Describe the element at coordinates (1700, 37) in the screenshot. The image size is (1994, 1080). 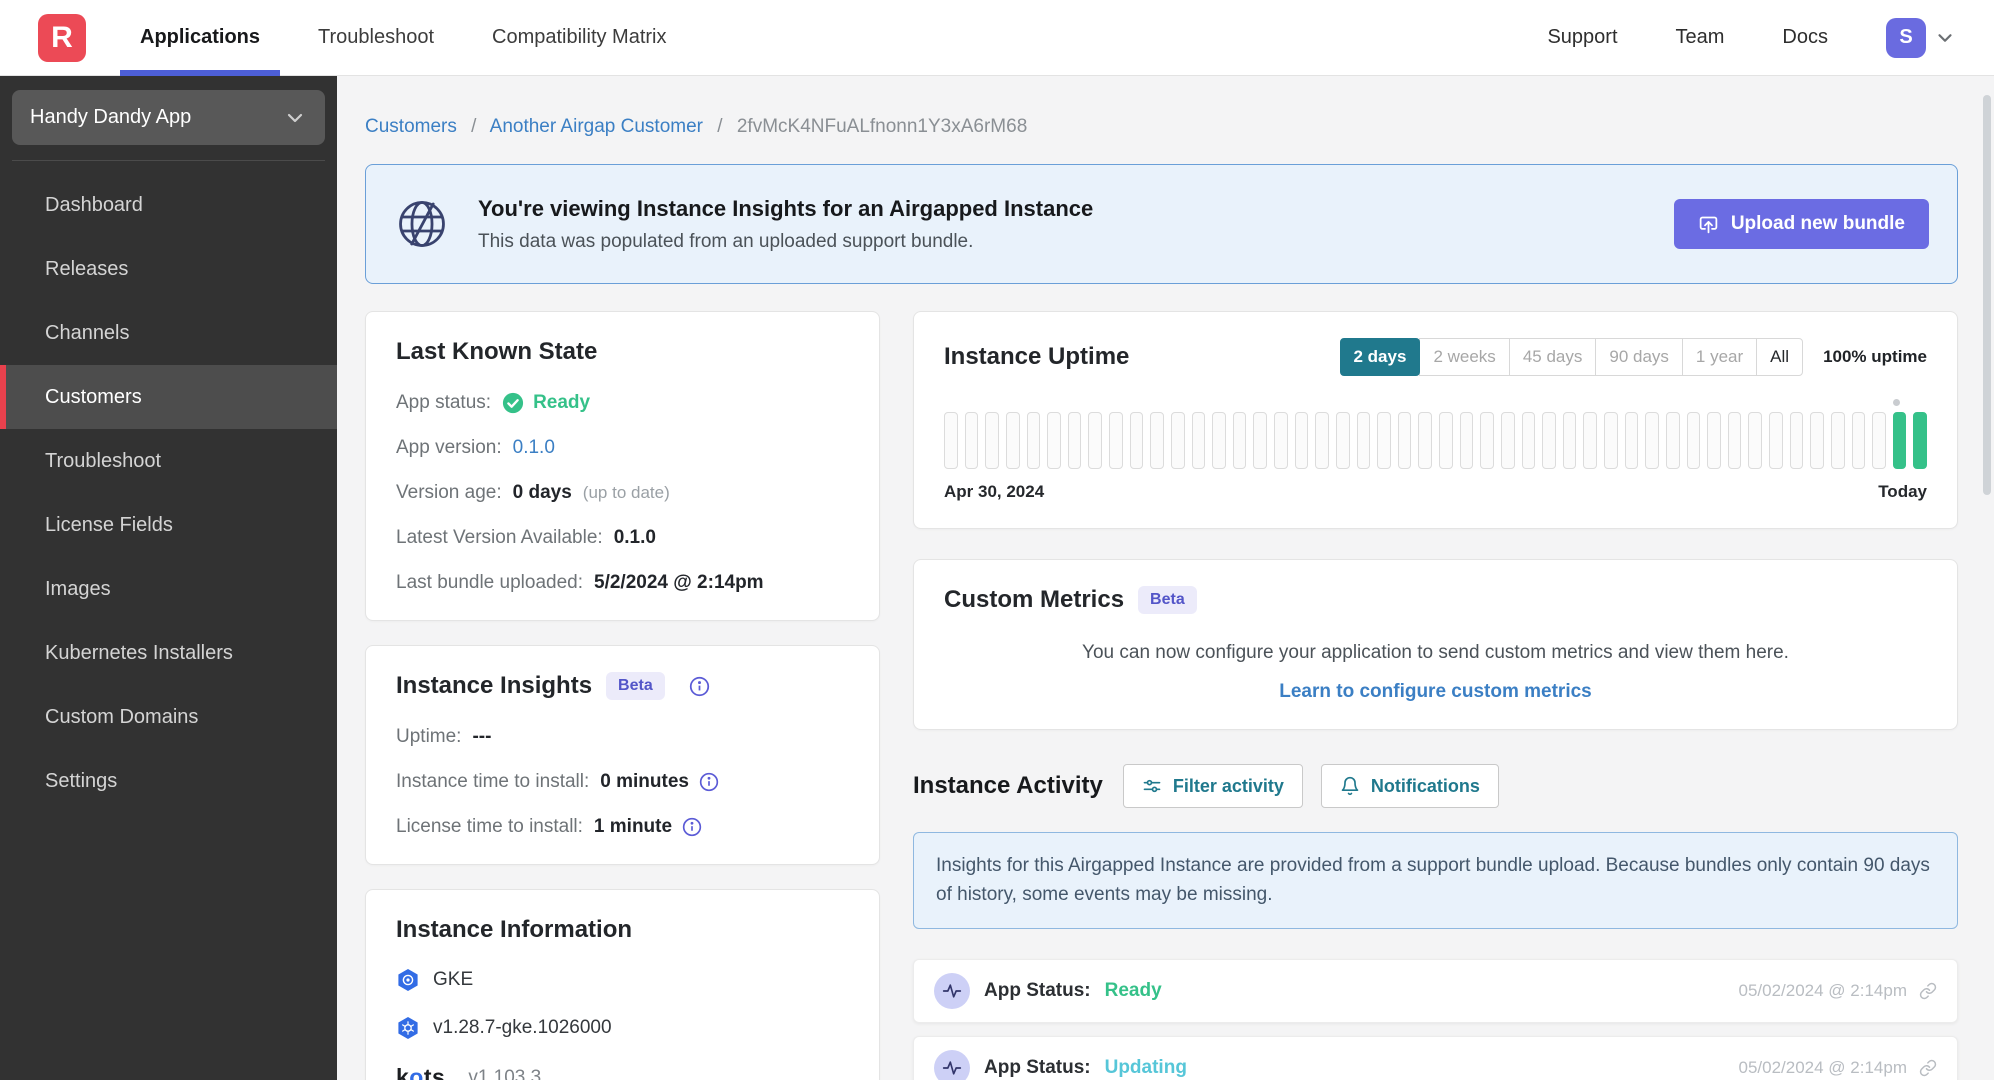
I see `link-team: Team` at that location.